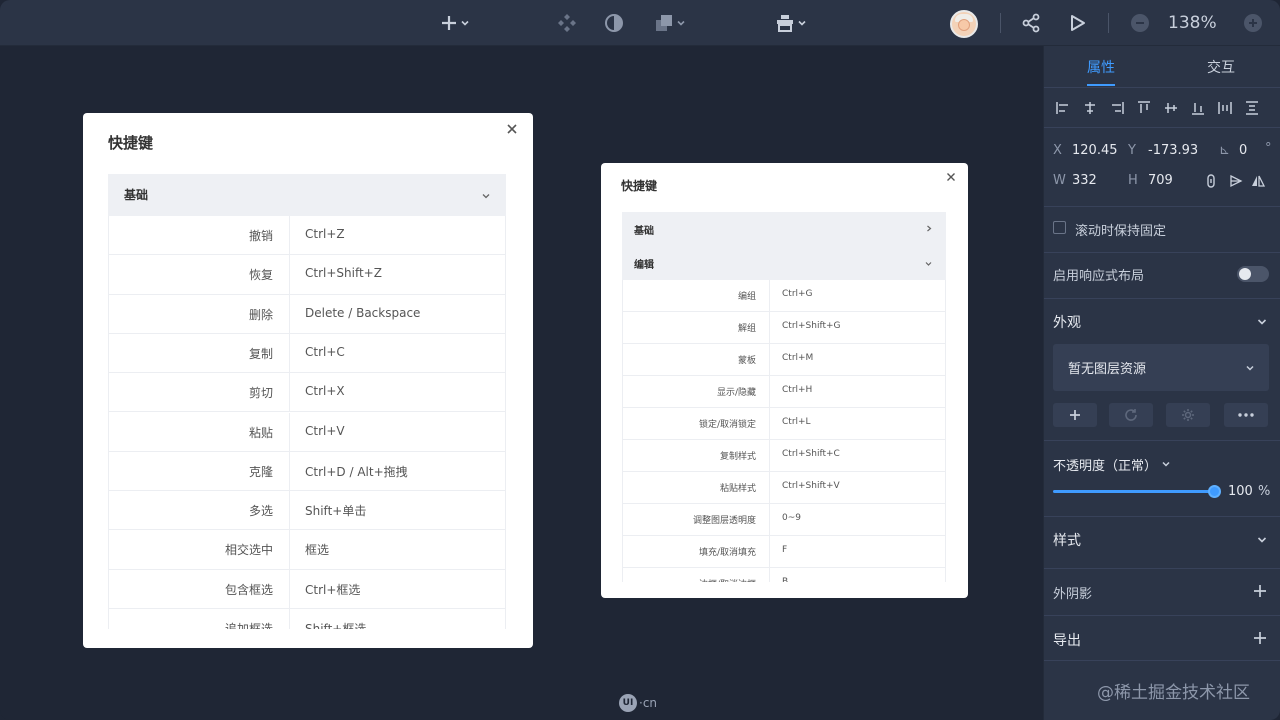  Describe the element at coordinates (1133, 180) in the screenshot. I see `h-label: H` at that location.